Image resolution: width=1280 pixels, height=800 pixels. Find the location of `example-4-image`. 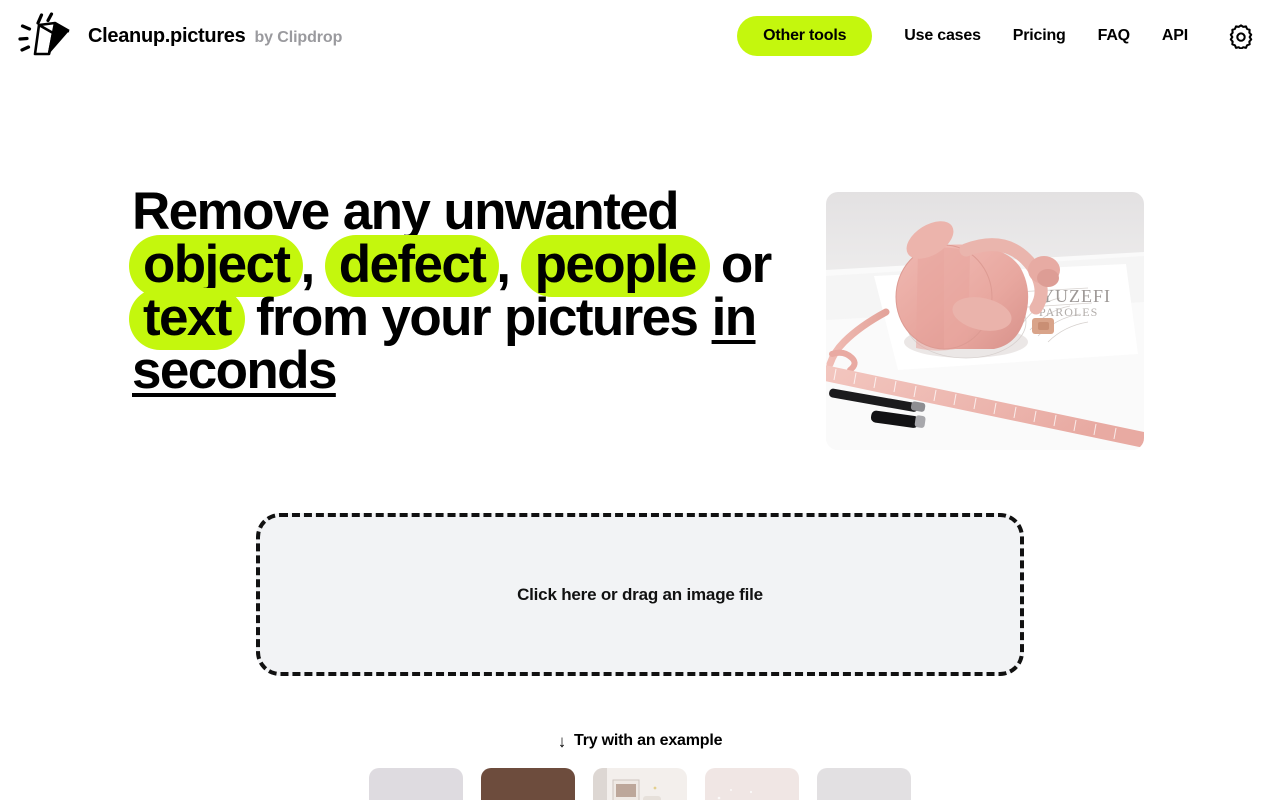

example-4-image is located at coordinates (752, 784).